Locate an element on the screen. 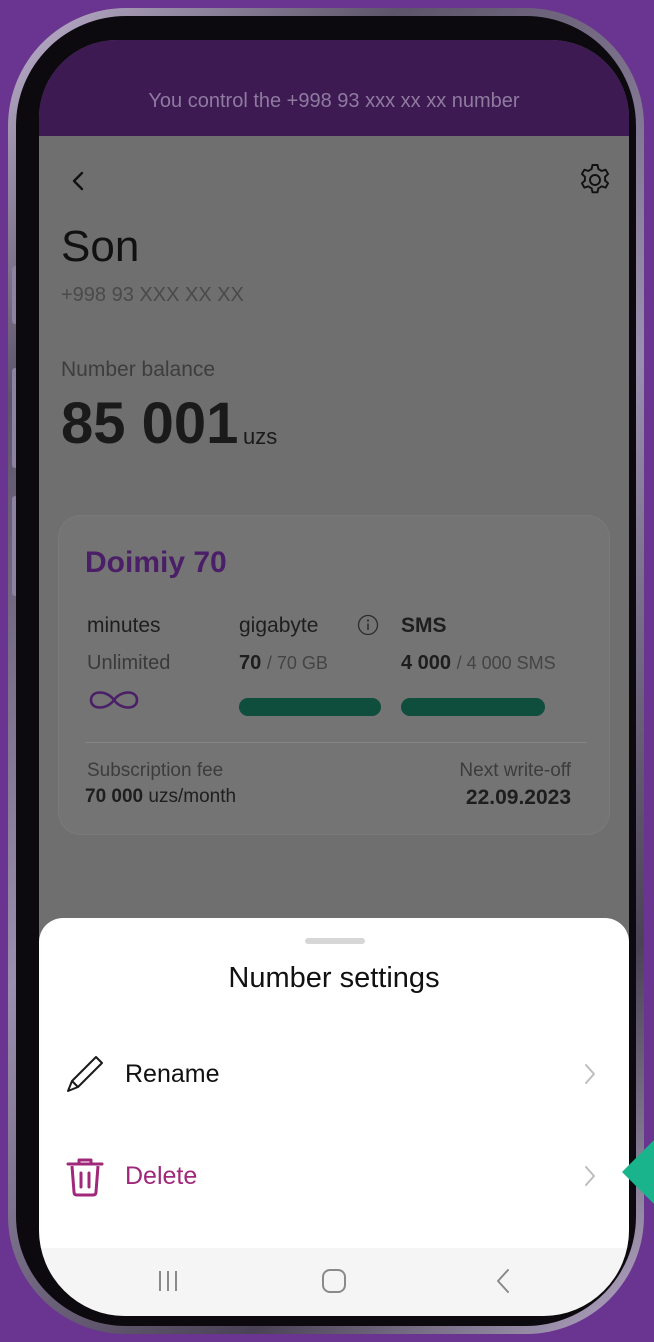 The image size is (654, 1342). recent-apps-icon is located at coordinates (168, 1281).